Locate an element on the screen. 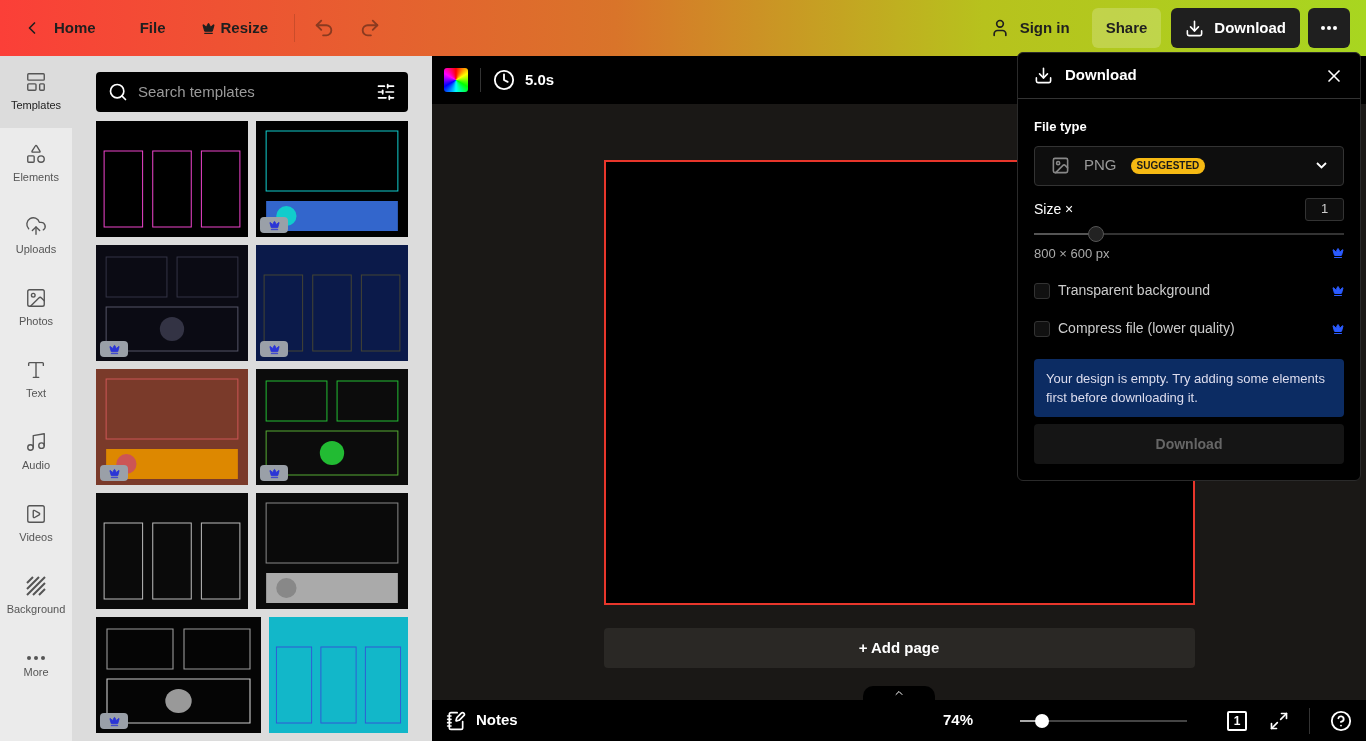  add-page-button: + Add page is located at coordinates (899, 648).